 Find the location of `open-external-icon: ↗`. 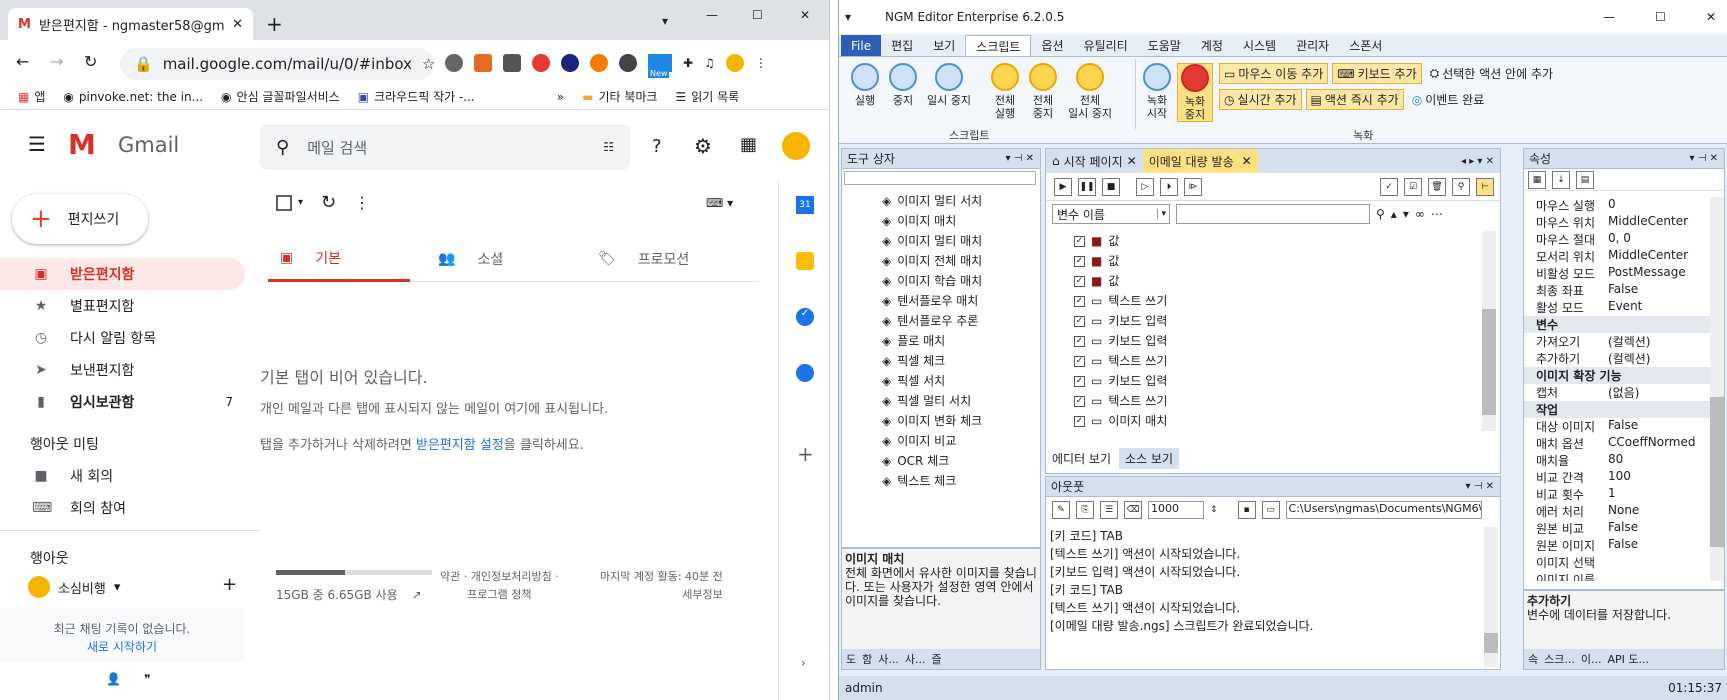

open-external-icon: ↗ is located at coordinates (417, 595).